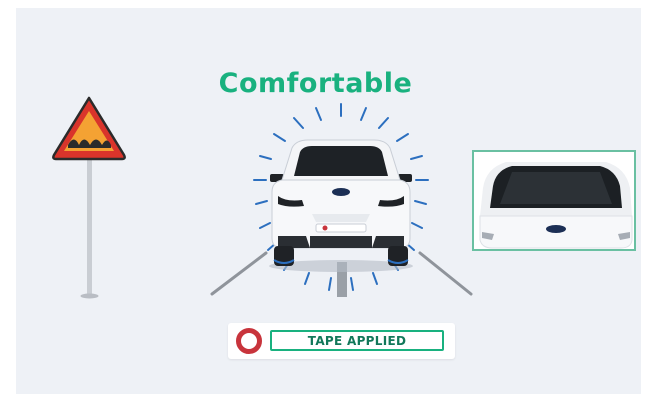 This screenshot has width=655, height=396. Describe the element at coordinates (341, 274) in the screenshot. I see `road` at that location.